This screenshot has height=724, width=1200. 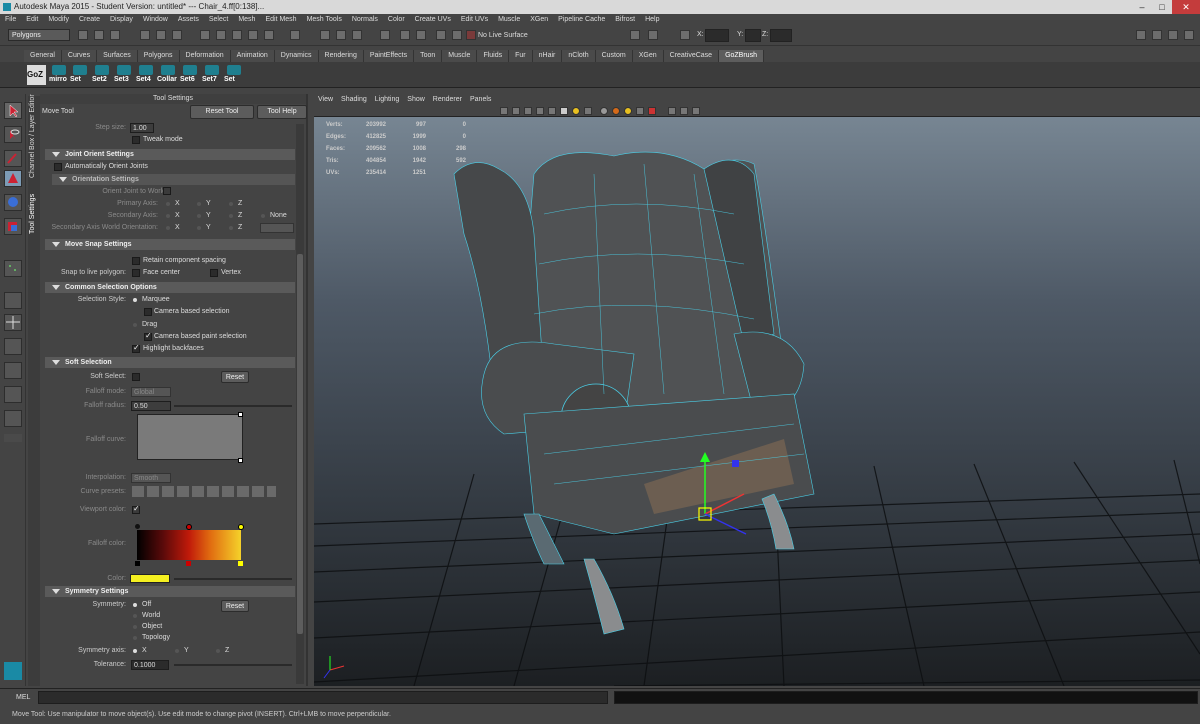 I want to click on menu-bifrost: Bifrost, so click(x=625, y=20).